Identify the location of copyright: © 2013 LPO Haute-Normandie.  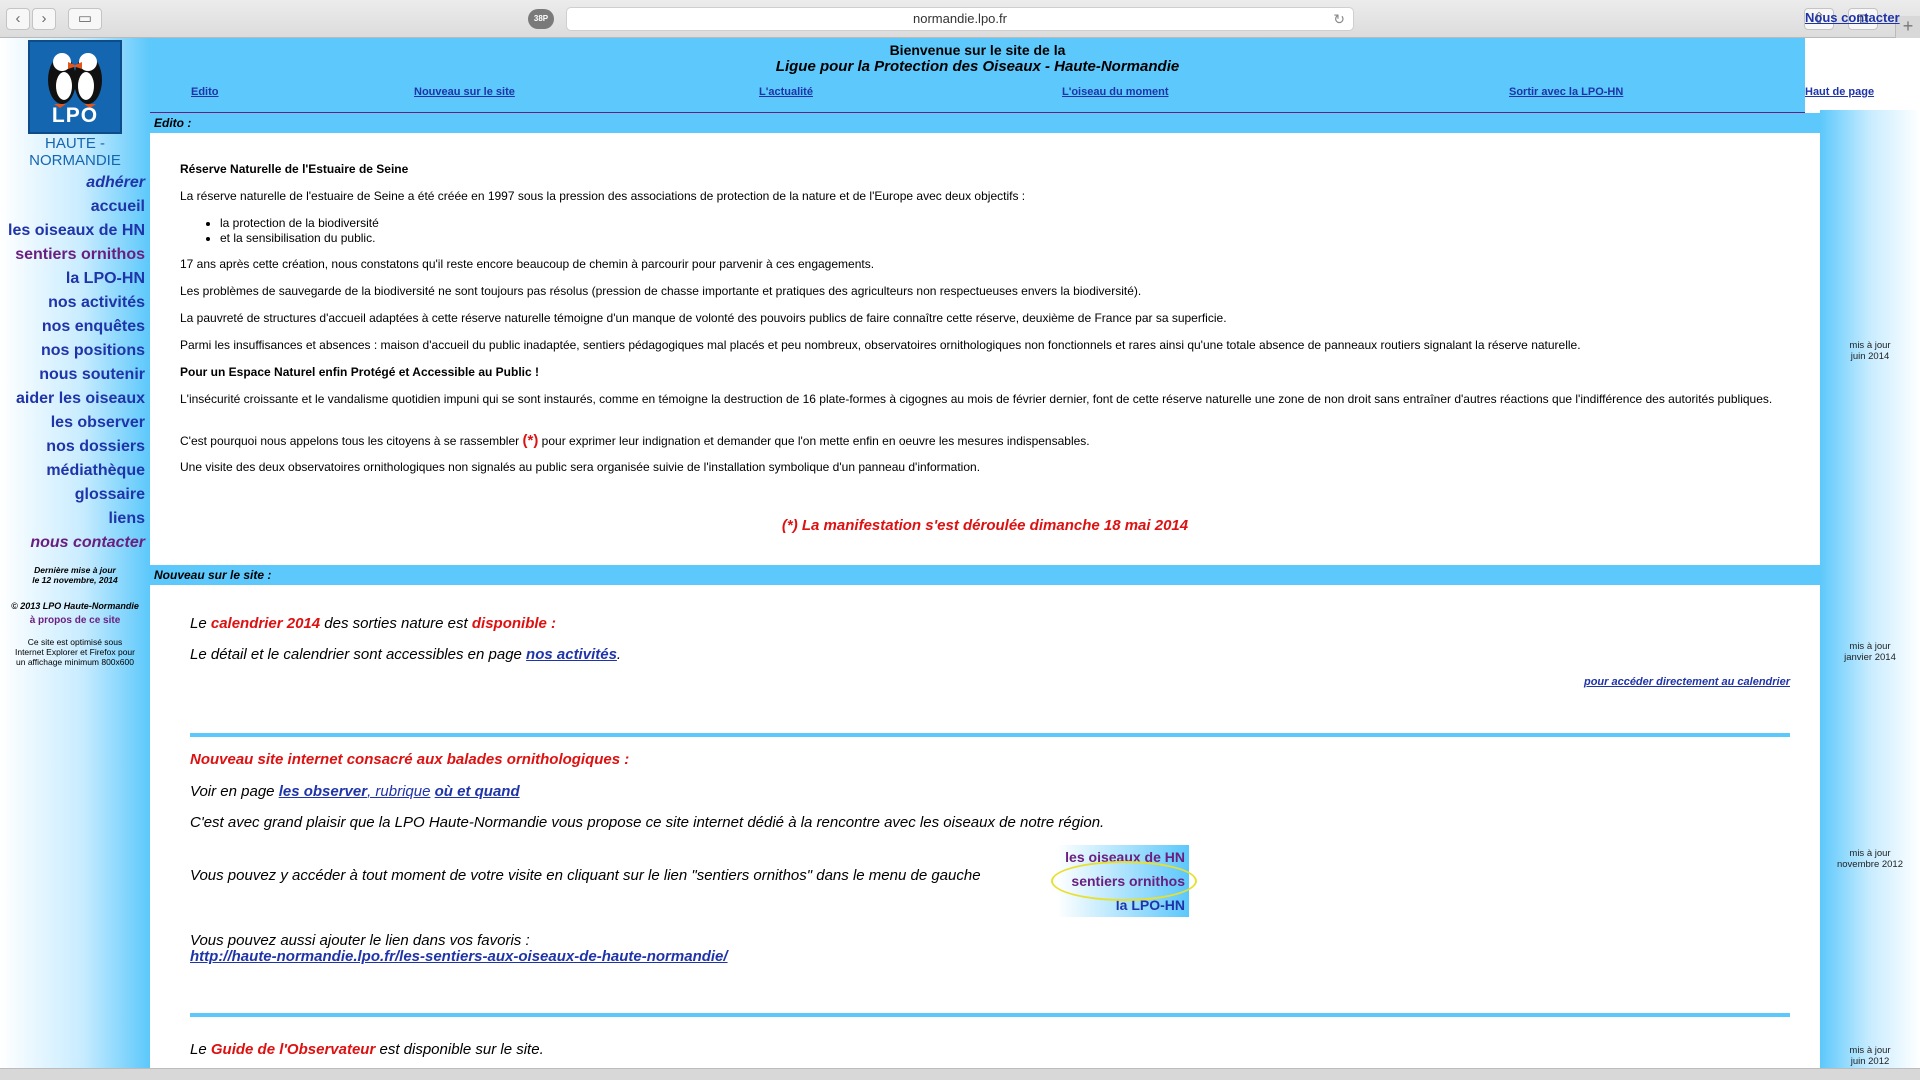
(75, 606).